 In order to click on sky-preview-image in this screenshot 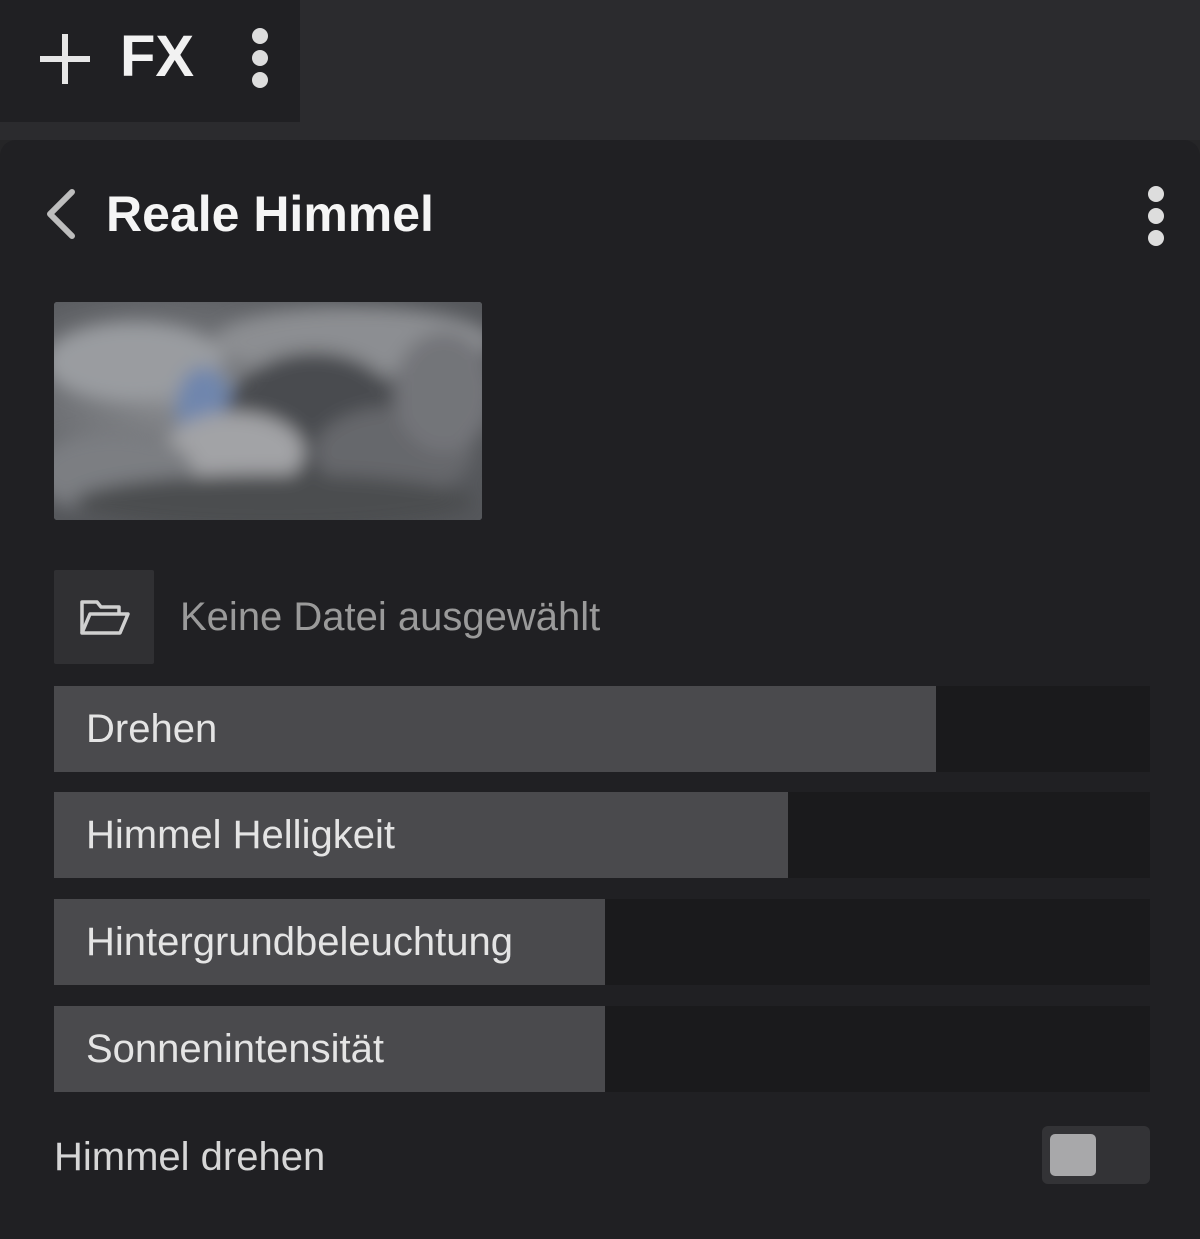, I will do `click(268, 411)`.